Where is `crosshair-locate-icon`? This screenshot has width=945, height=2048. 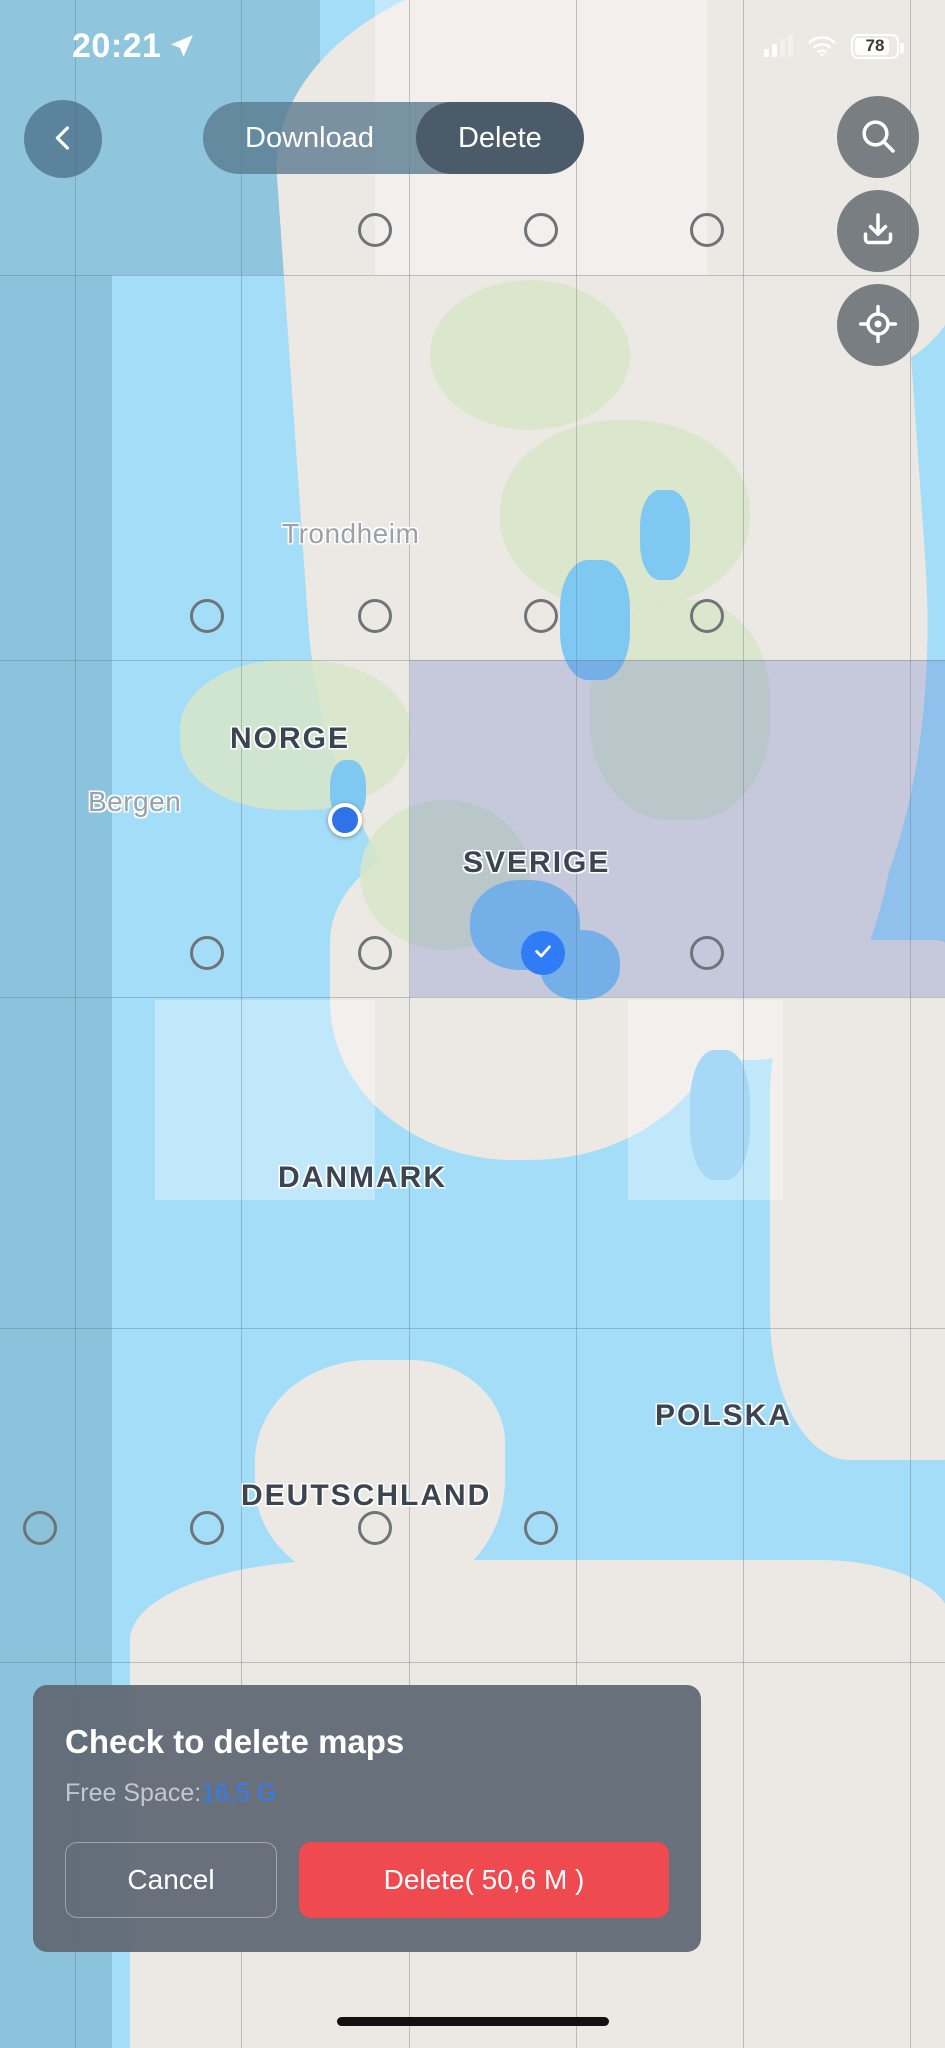
crosshair-locate-icon is located at coordinates (878, 325).